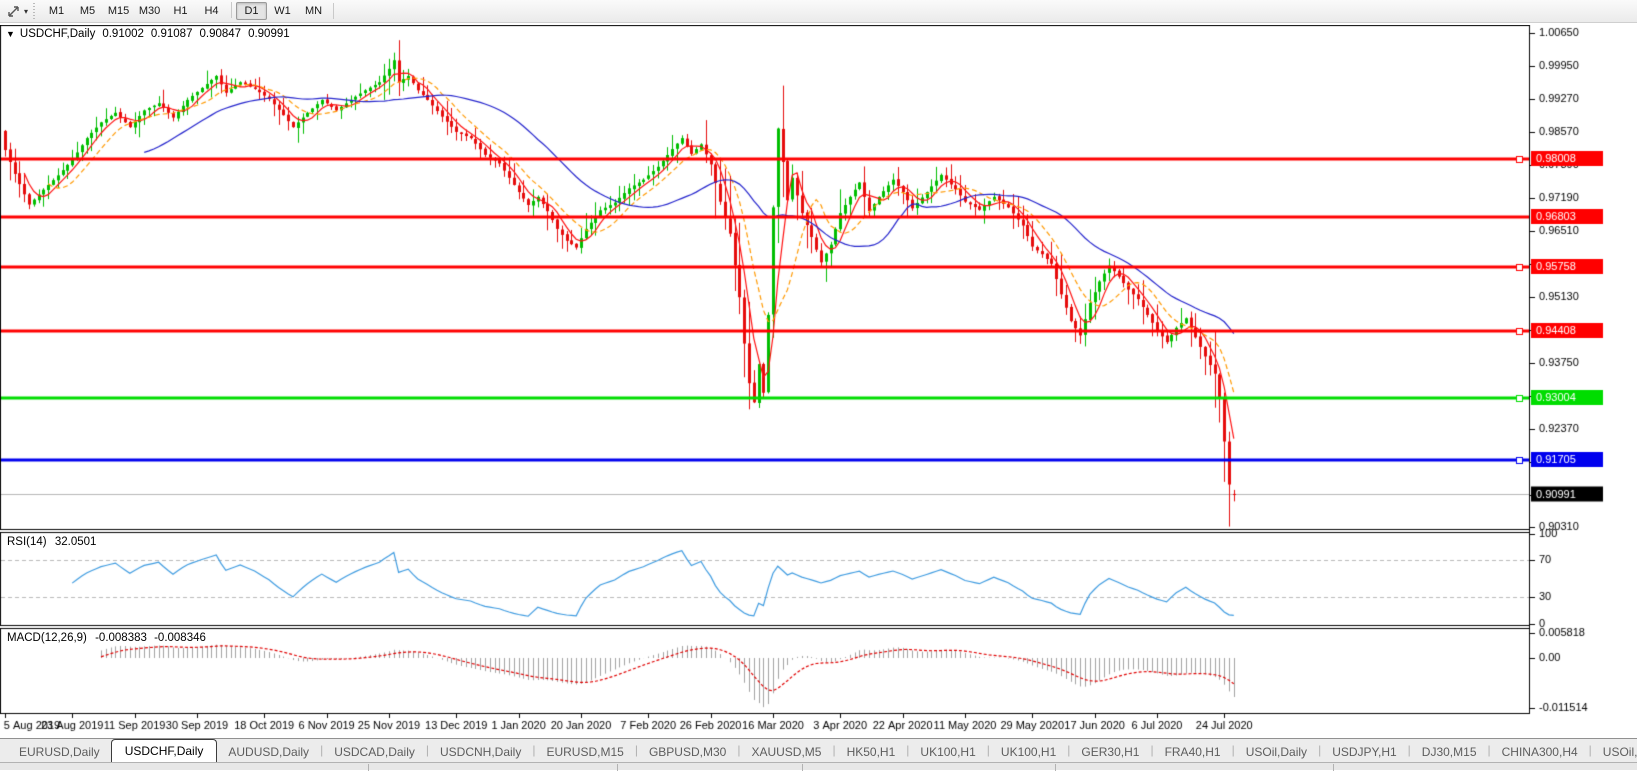  I want to click on timeframe-button-m30: M30, so click(149, 11).